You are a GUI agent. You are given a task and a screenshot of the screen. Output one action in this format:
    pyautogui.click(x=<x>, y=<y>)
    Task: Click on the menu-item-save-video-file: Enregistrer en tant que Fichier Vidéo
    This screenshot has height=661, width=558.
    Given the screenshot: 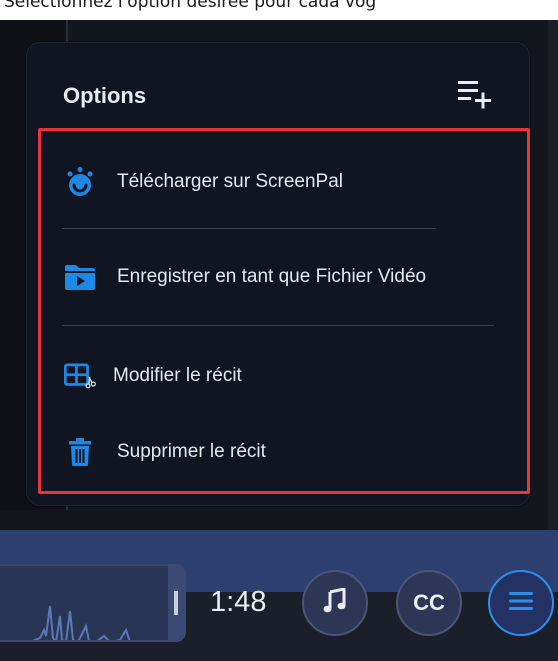 What is the action you would take?
    pyautogui.click(x=284, y=277)
    